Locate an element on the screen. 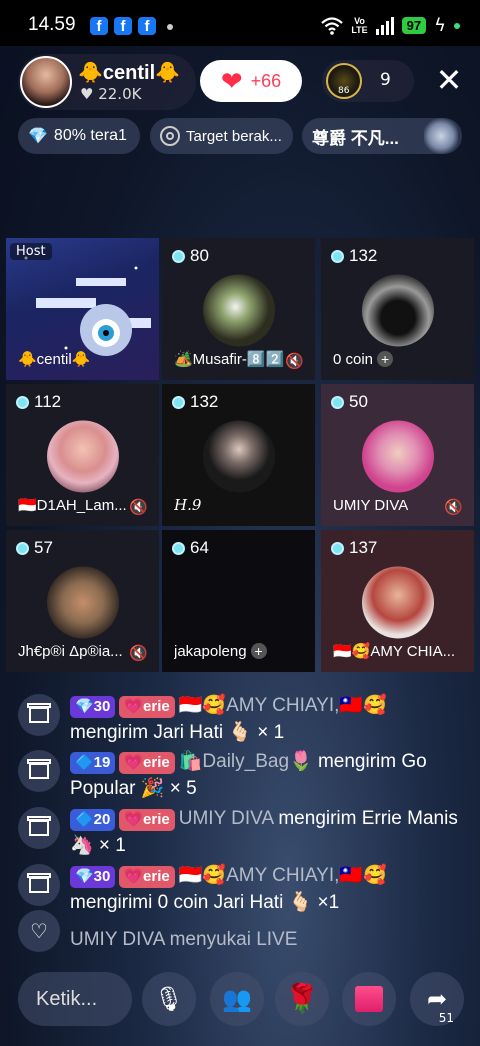 The image size is (480, 1046). viewer-count: 9 is located at coordinates (385, 80).